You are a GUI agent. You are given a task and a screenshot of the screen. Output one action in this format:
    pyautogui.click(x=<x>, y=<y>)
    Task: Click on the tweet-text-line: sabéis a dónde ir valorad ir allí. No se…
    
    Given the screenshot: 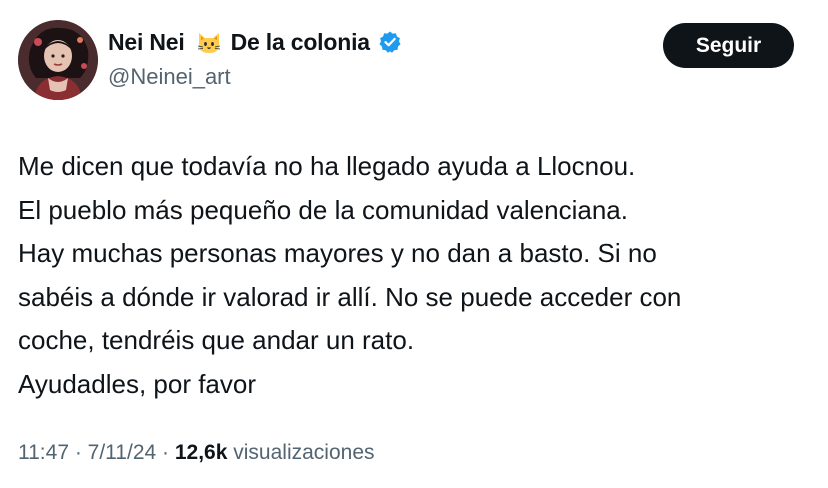 What is the action you would take?
    pyautogui.click(x=350, y=296)
    